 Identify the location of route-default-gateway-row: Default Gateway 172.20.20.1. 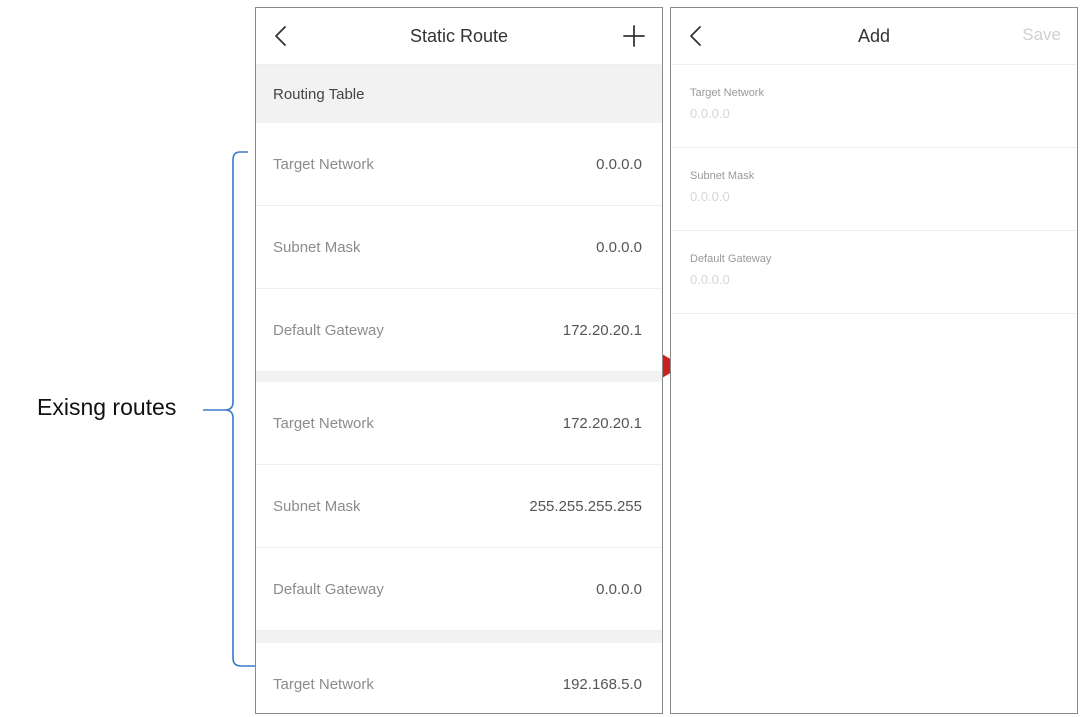
(459, 330).